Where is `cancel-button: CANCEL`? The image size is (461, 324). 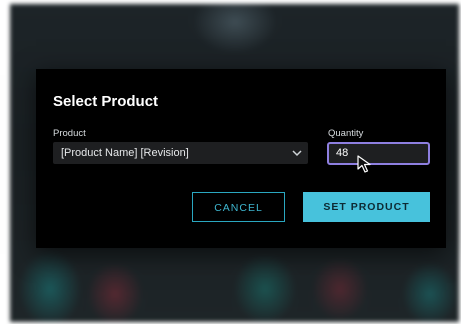
cancel-button: CANCEL is located at coordinates (238, 207).